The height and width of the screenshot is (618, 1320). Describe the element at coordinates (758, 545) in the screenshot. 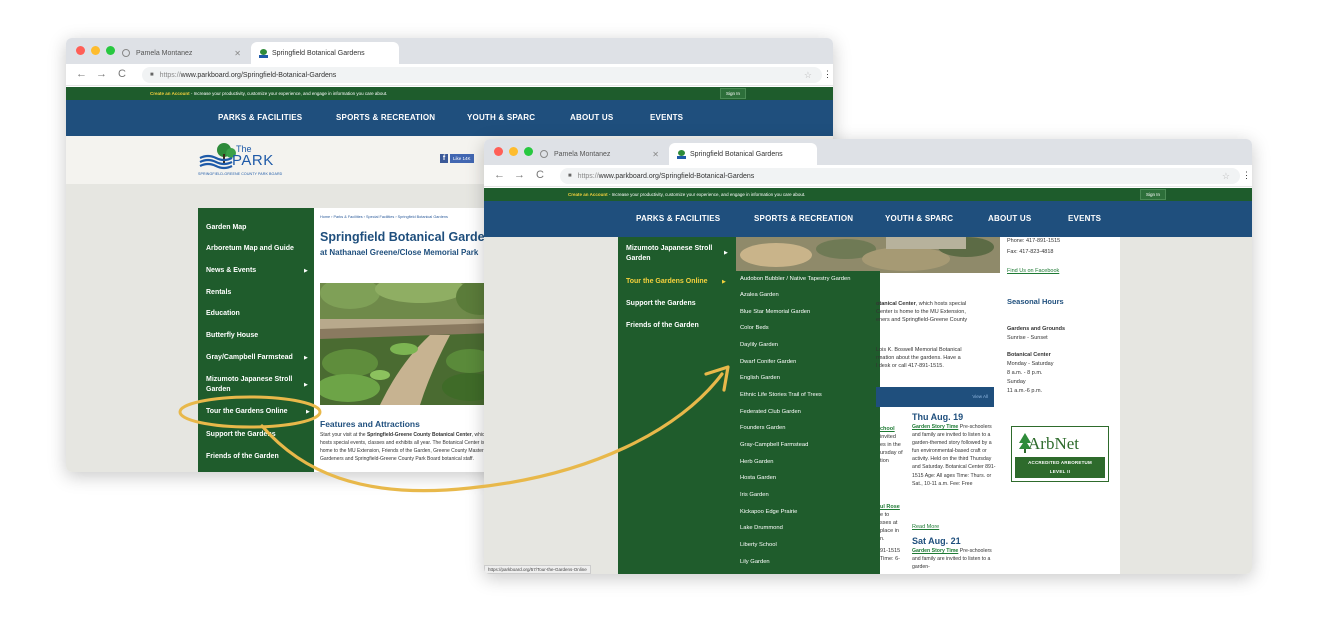

I see `submenu-item: Liberty School` at that location.